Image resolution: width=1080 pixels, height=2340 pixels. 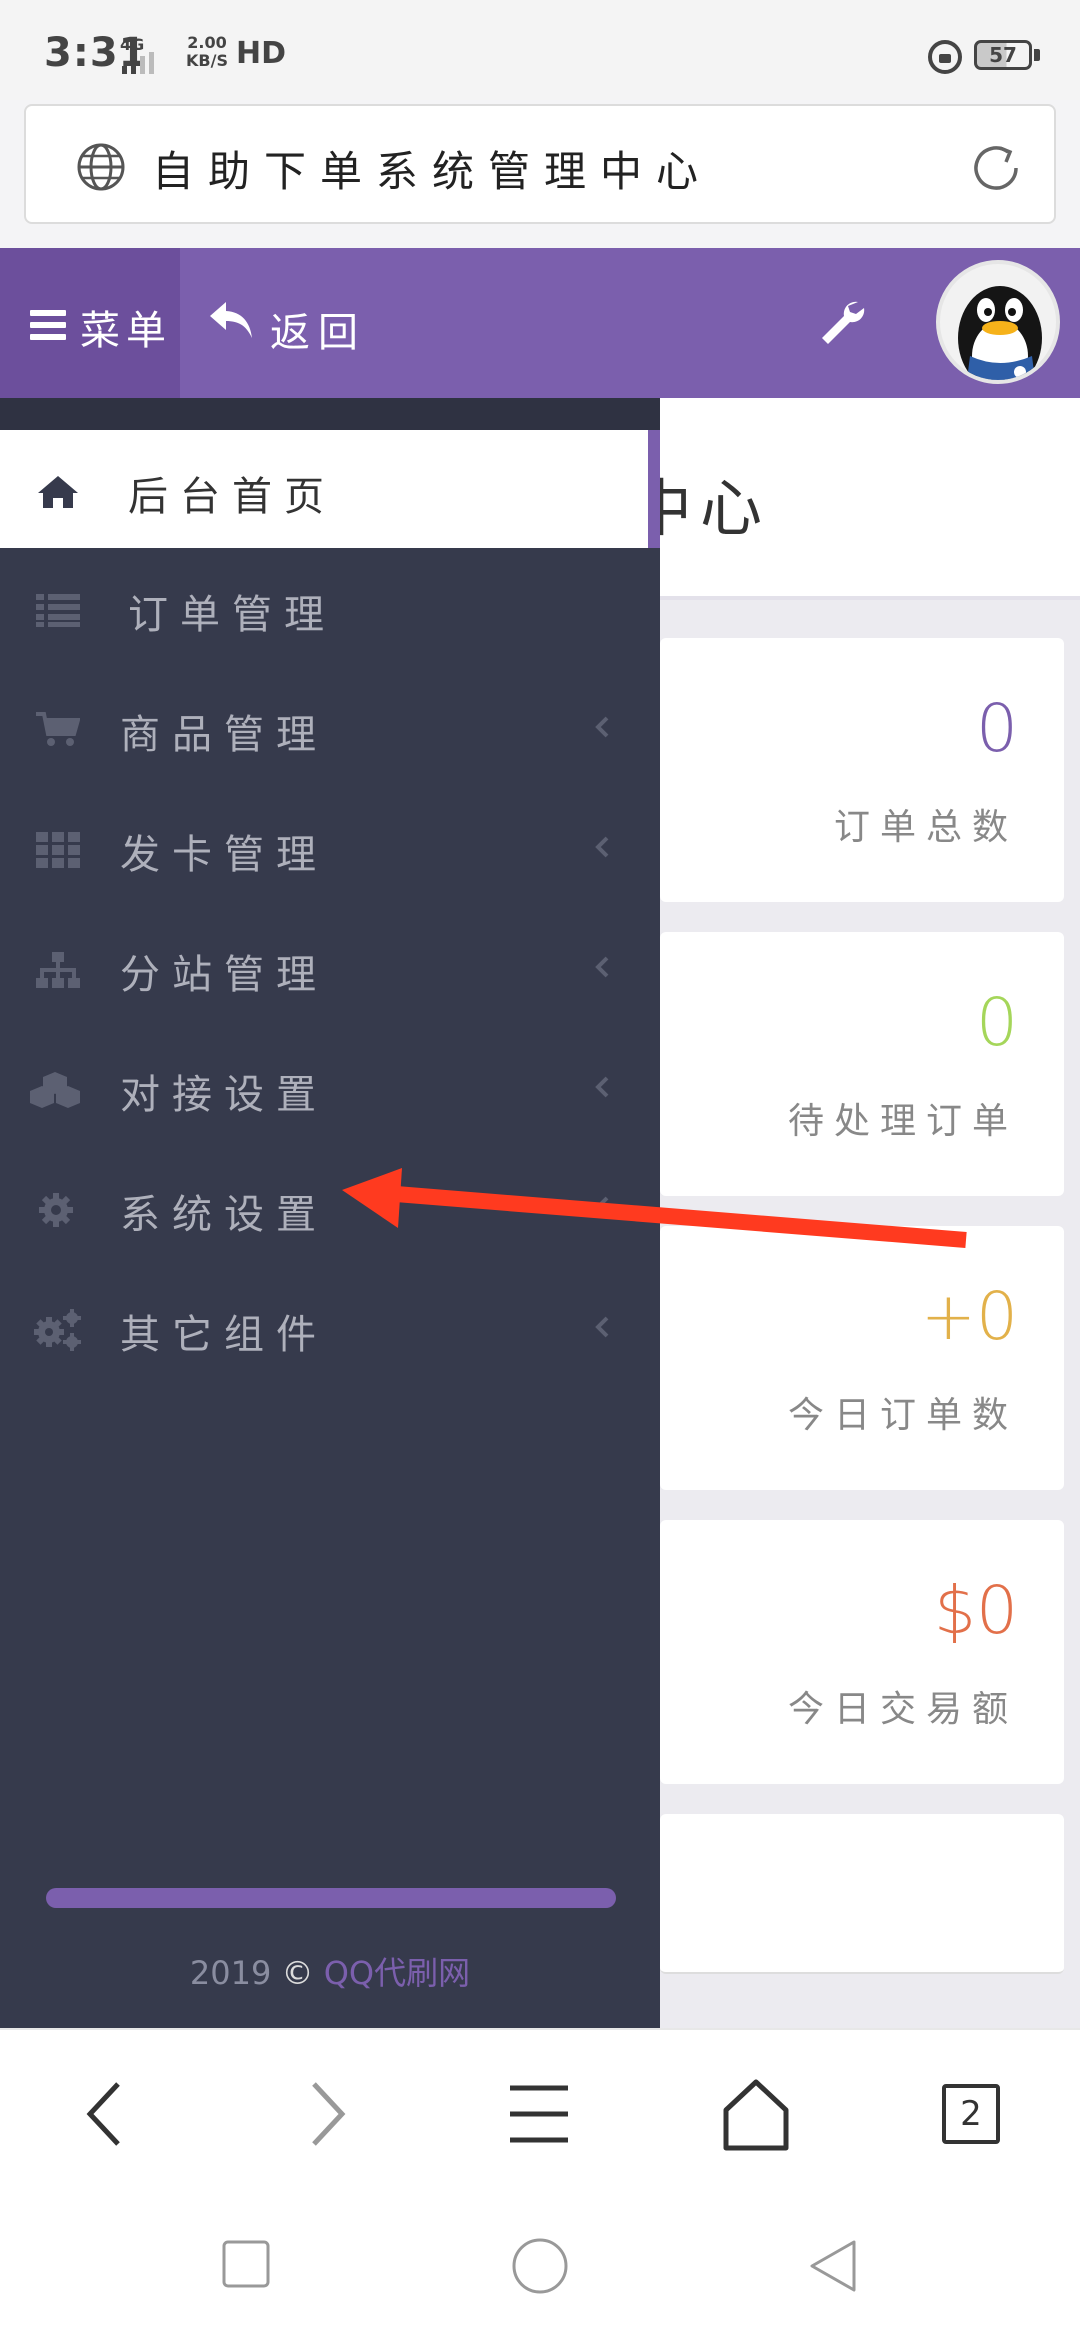 What do you see at coordinates (1037, 55) in the screenshot?
I see `battery-tip` at bounding box center [1037, 55].